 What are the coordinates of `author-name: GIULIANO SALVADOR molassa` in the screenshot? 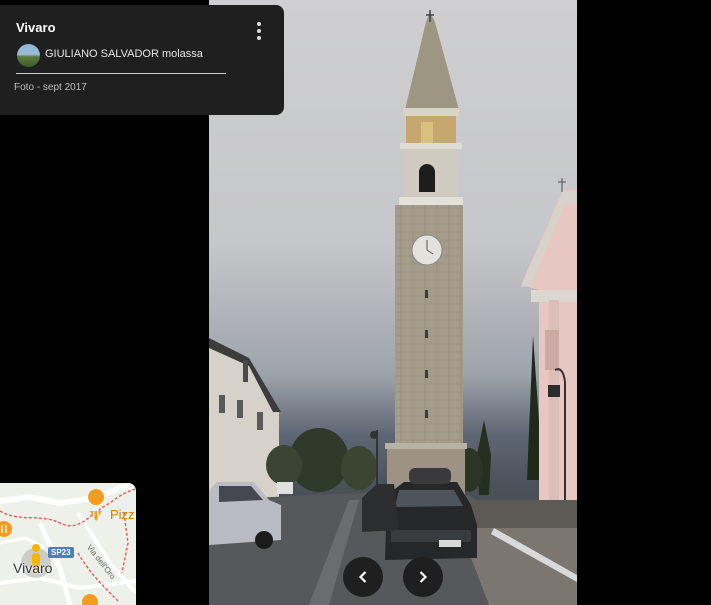 It's located at (124, 54).